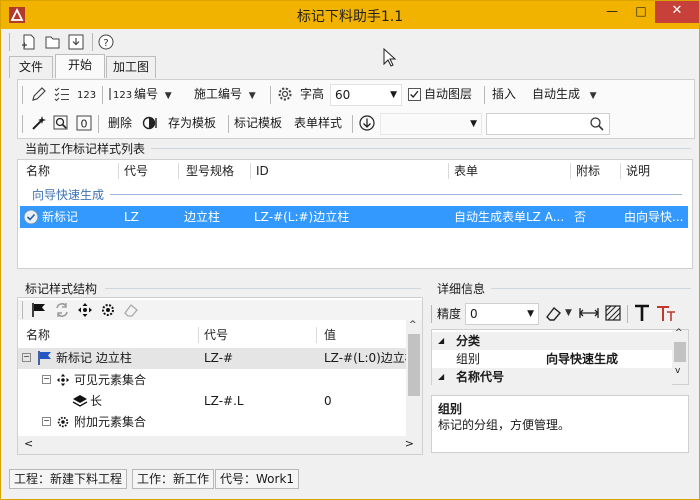  What do you see at coordinates (120, 123) in the screenshot?
I see `delete-button: 删除` at bounding box center [120, 123].